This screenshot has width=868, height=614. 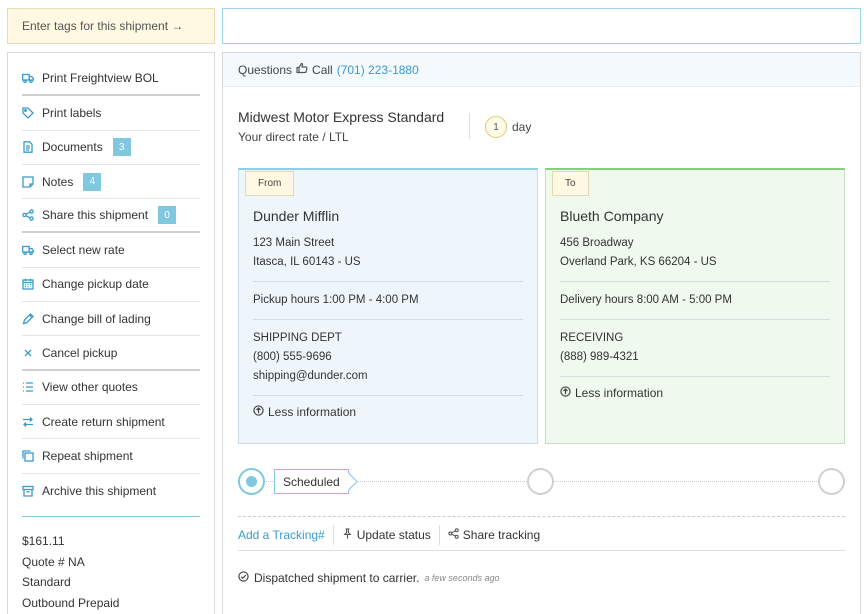 What do you see at coordinates (296, 216) in the screenshot?
I see `origin-company: Dunder Mifflin` at bounding box center [296, 216].